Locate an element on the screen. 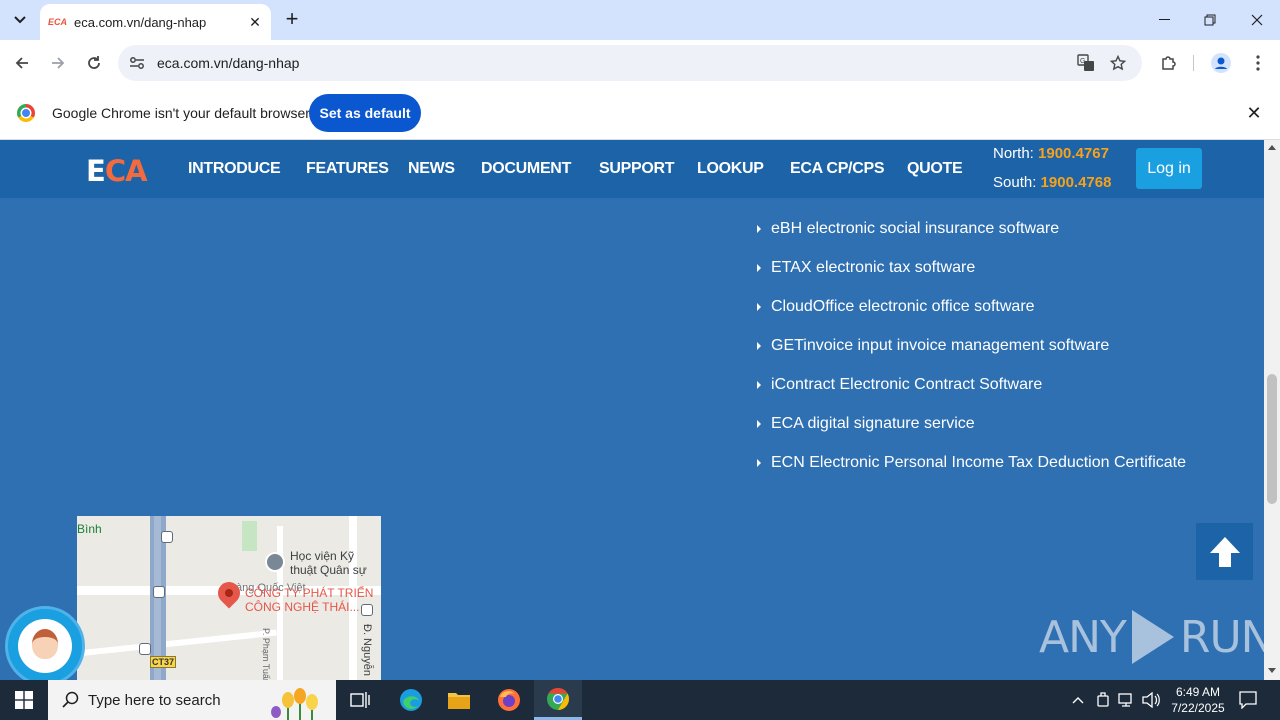 Image resolution: width=1280 pixels, height=720 pixels. task-view-button is located at coordinates (360, 700).